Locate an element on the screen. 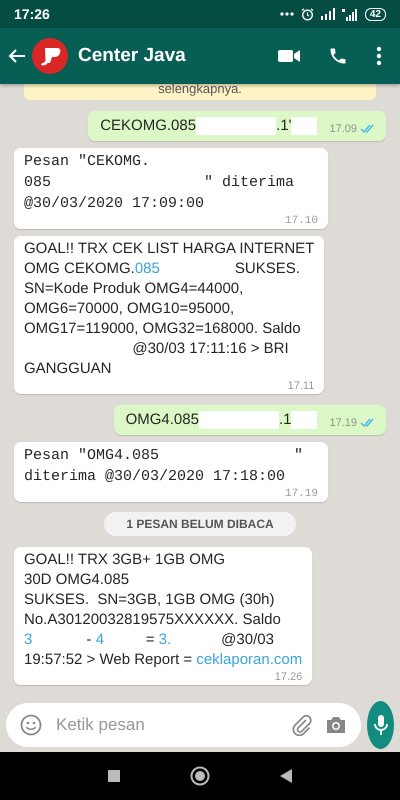 Image resolution: width=400 pixels, height=800 pixels. message-text: = is located at coordinates (150, 639).